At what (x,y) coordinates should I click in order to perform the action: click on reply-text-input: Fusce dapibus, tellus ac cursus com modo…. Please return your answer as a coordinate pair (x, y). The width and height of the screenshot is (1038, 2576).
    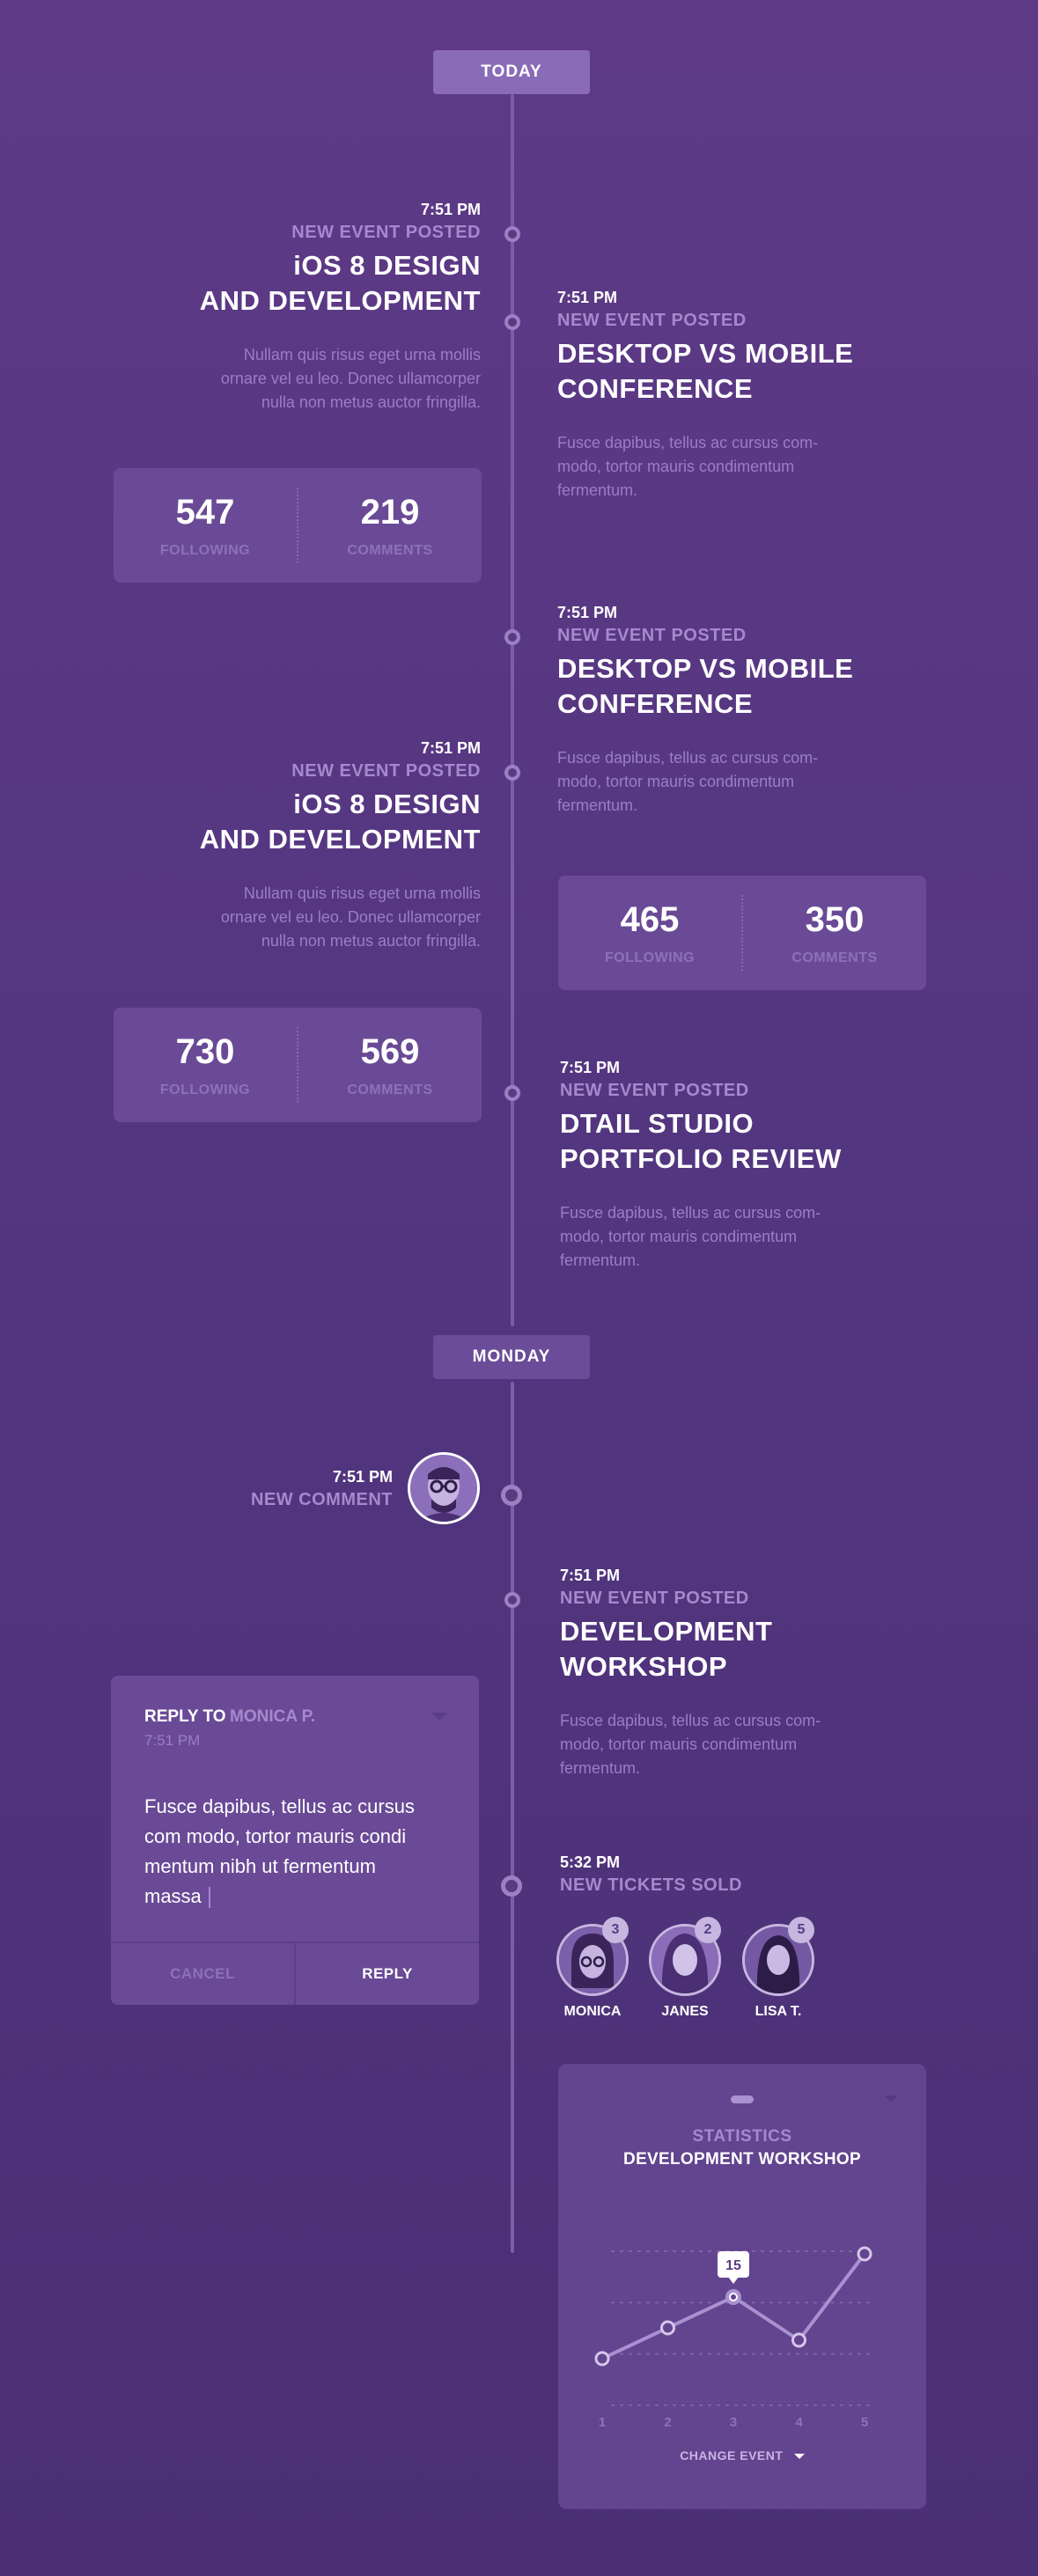
    Looking at the image, I should click on (298, 1852).